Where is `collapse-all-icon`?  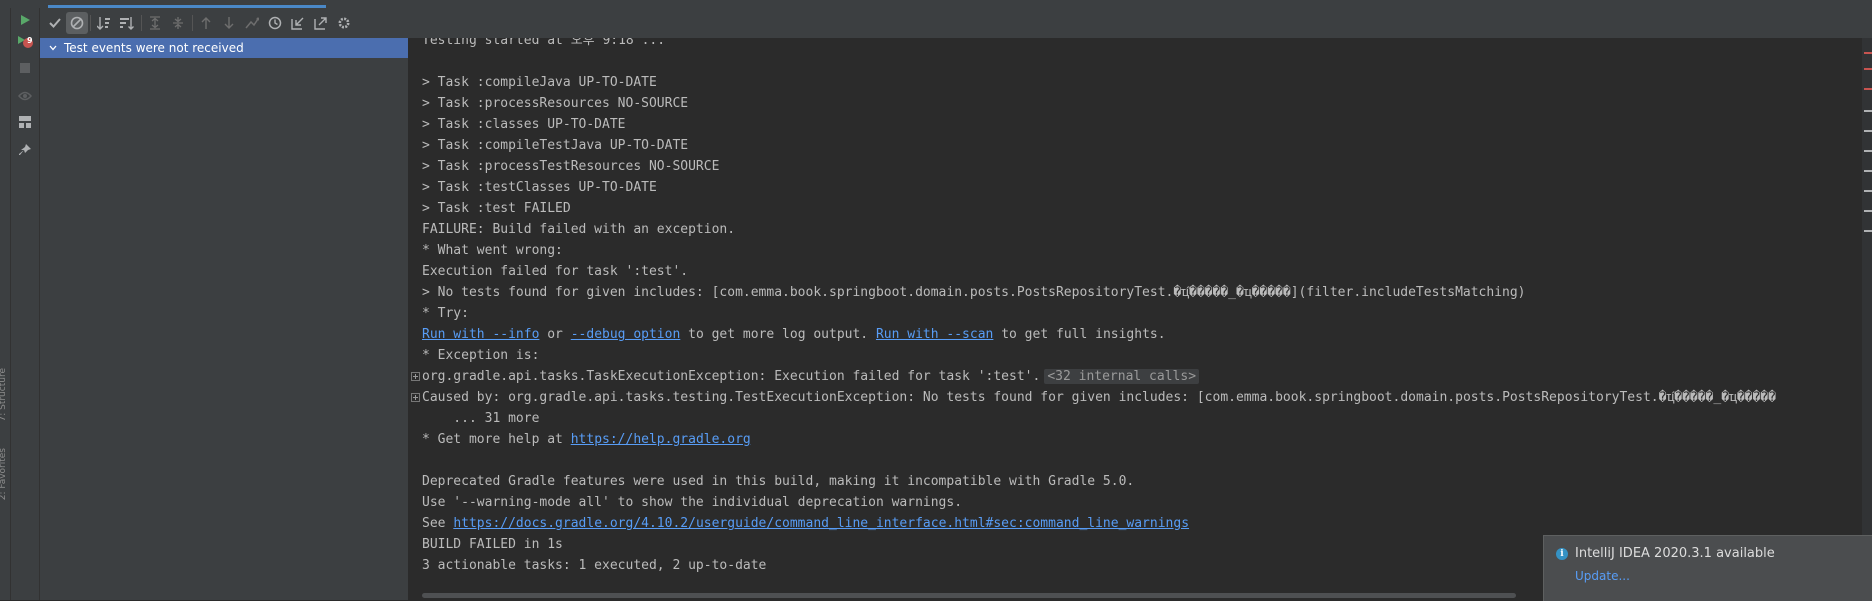 collapse-all-icon is located at coordinates (178, 23).